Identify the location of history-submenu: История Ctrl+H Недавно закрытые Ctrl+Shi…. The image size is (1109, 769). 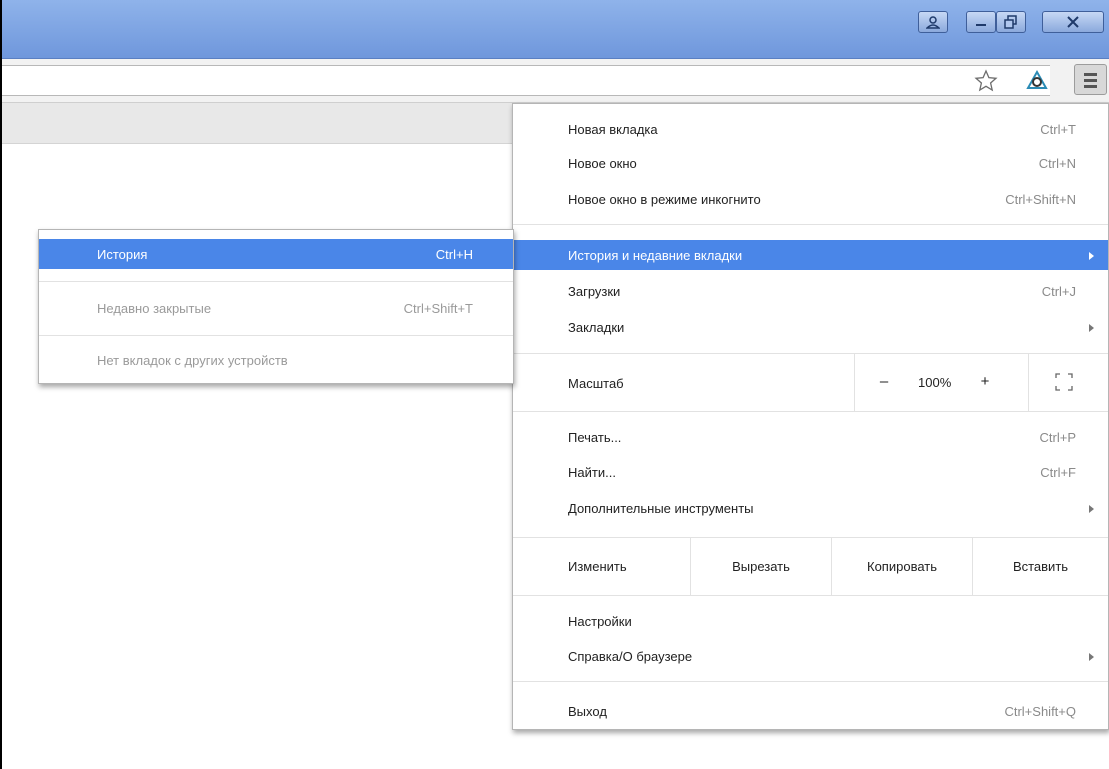
(276, 306).